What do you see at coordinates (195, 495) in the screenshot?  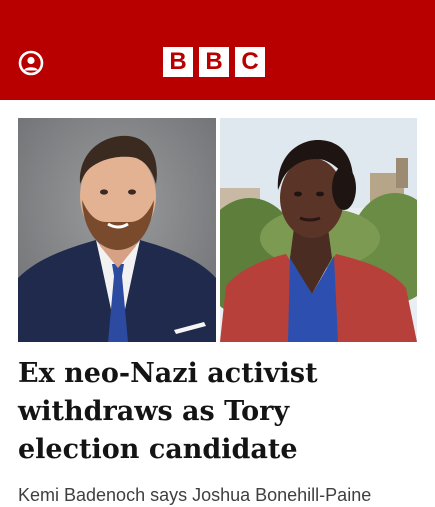 I see `article-summary: Kemi Badenoch says Joshua Bonehill-Paine` at bounding box center [195, 495].